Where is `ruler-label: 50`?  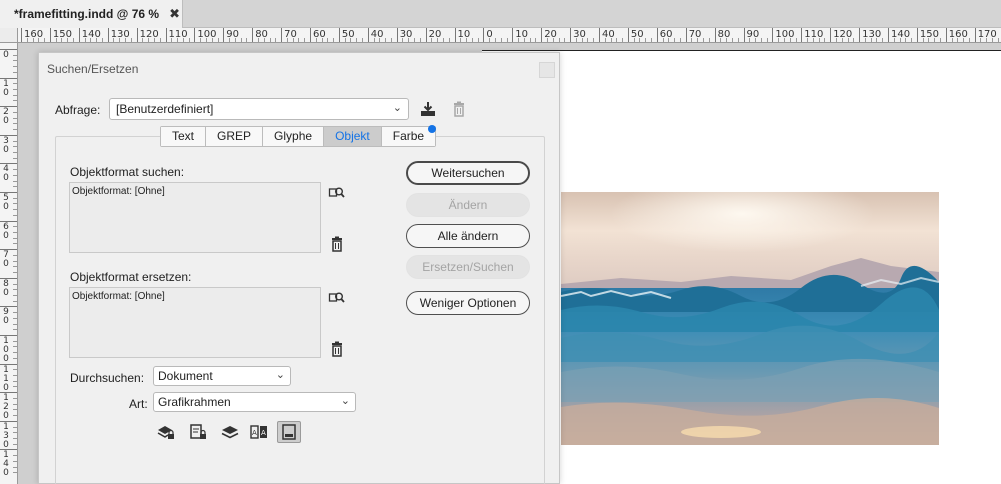
ruler-label: 50 is located at coordinates (348, 34).